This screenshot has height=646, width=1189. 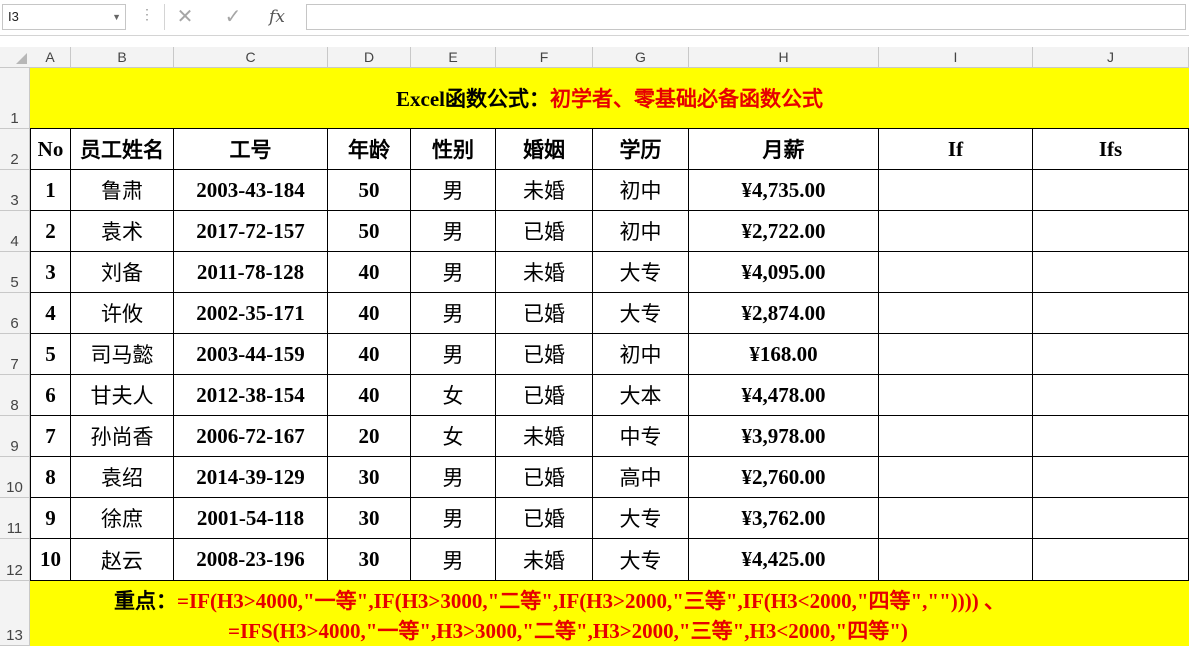 I want to click on table-cell: 2003-43-184, so click(x=251, y=190).